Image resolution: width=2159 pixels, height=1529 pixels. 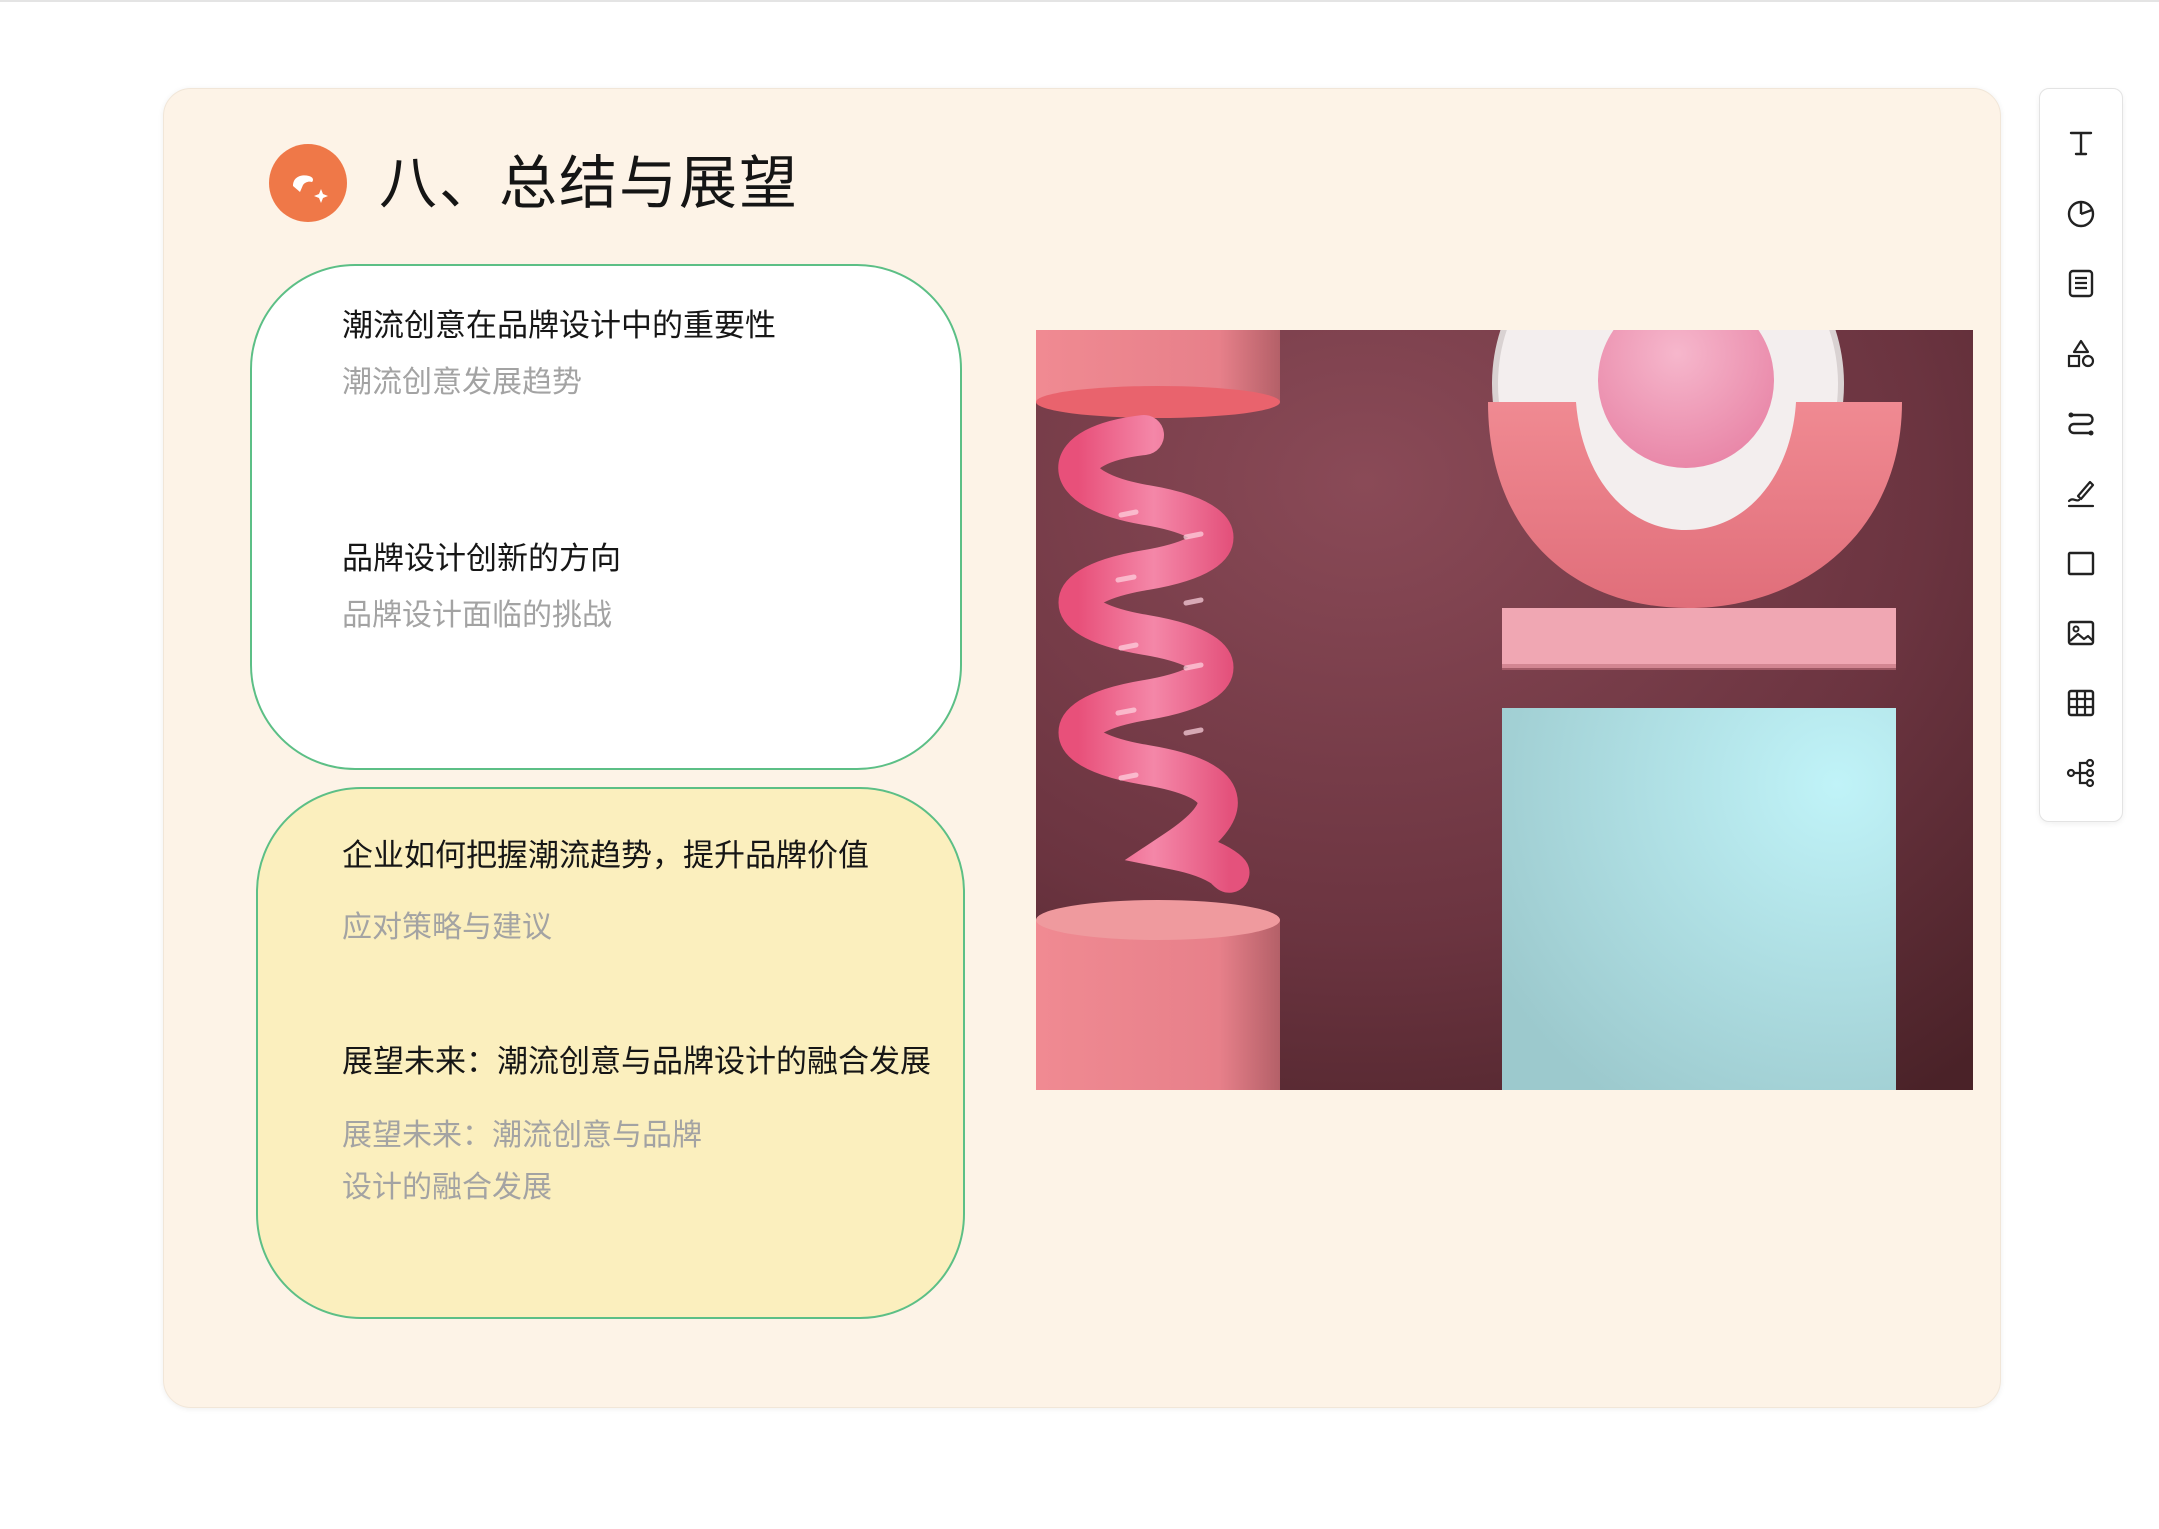 I want to click on document-icon, so click(x=2081, y=283).